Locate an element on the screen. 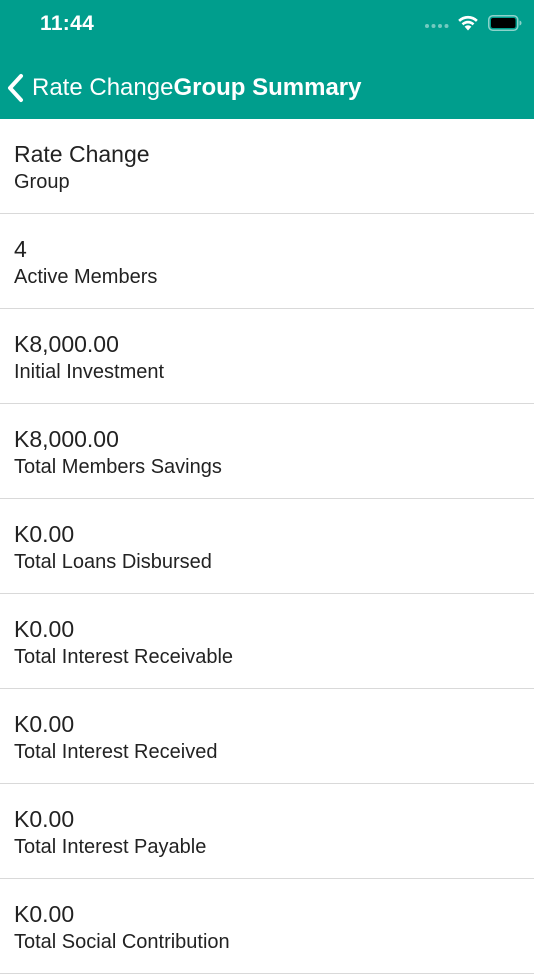 This screenshot has width=534, height=974. summary-value: 4 is located at coordinates (20, 249).